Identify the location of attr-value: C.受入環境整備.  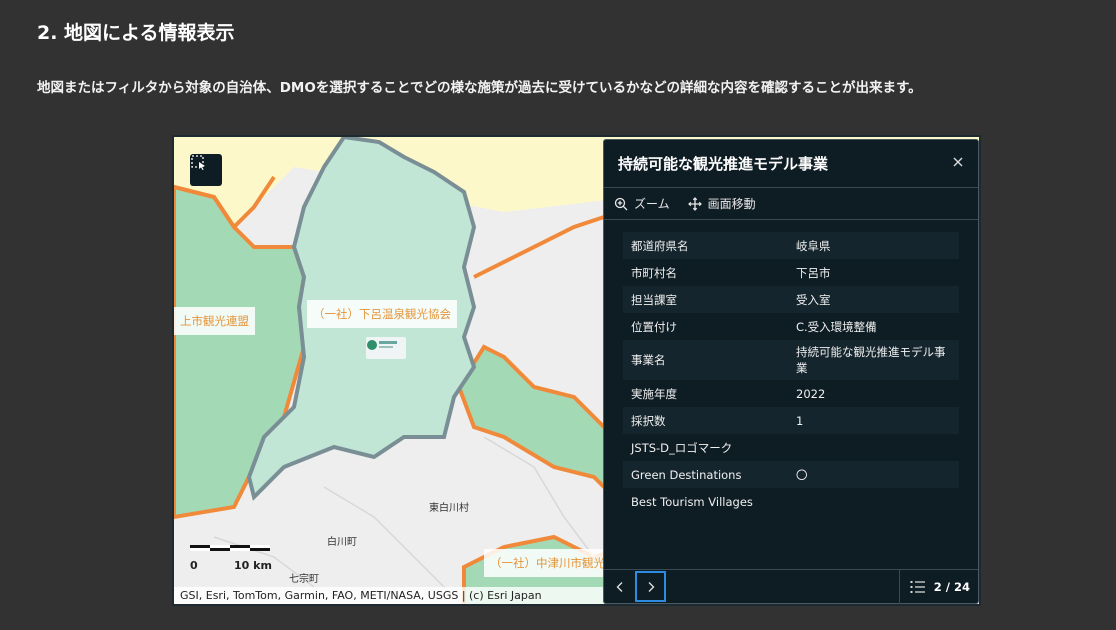
(873, 326).